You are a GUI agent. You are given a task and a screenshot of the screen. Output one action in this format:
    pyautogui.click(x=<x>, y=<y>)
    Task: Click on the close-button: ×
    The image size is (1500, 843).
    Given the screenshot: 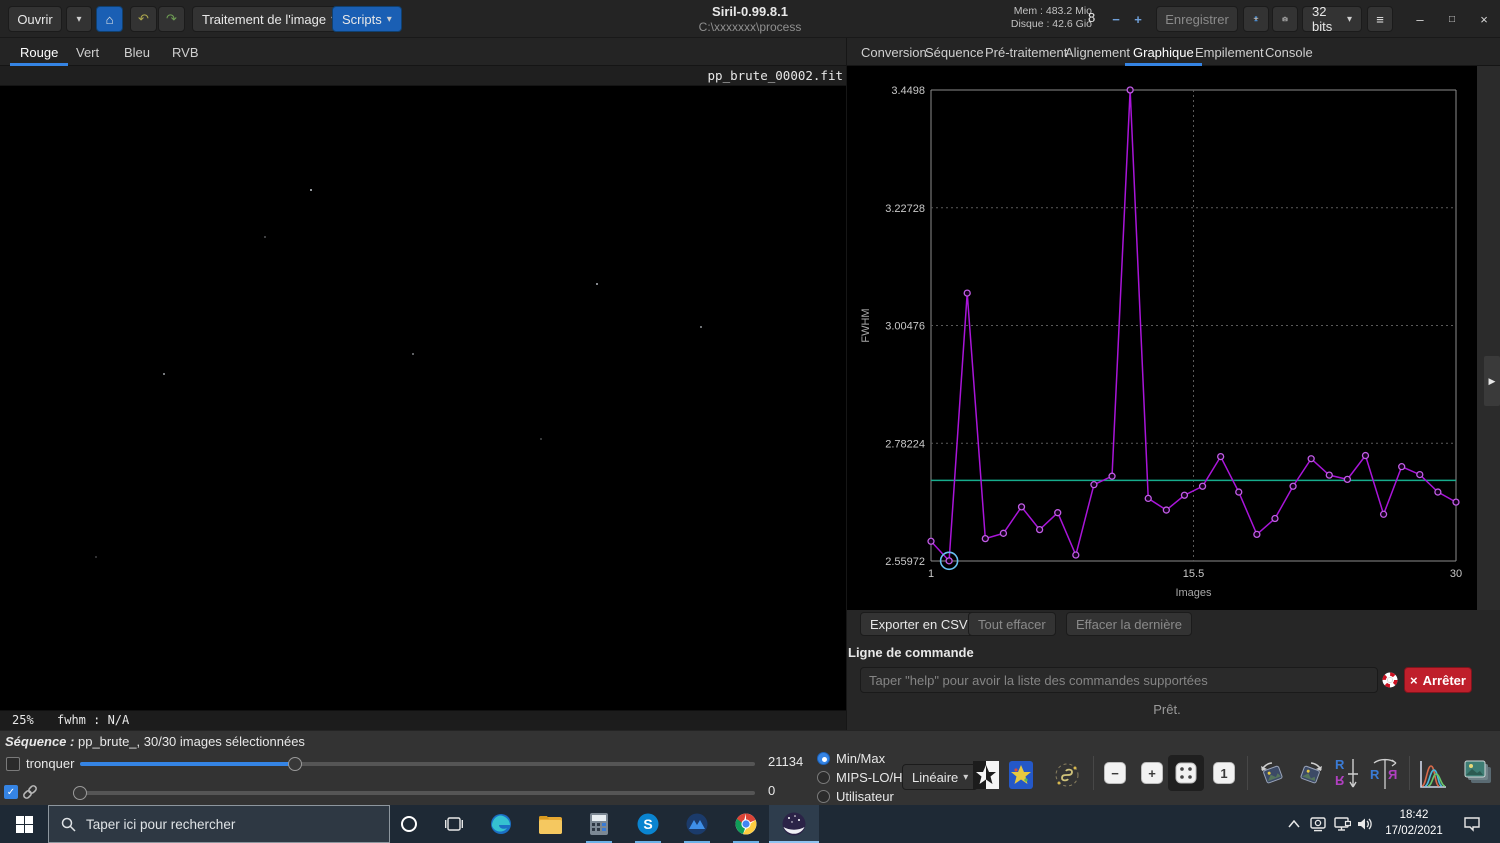 What is the action you would take?
    pyautogui.click(x=1484, y=19)
    